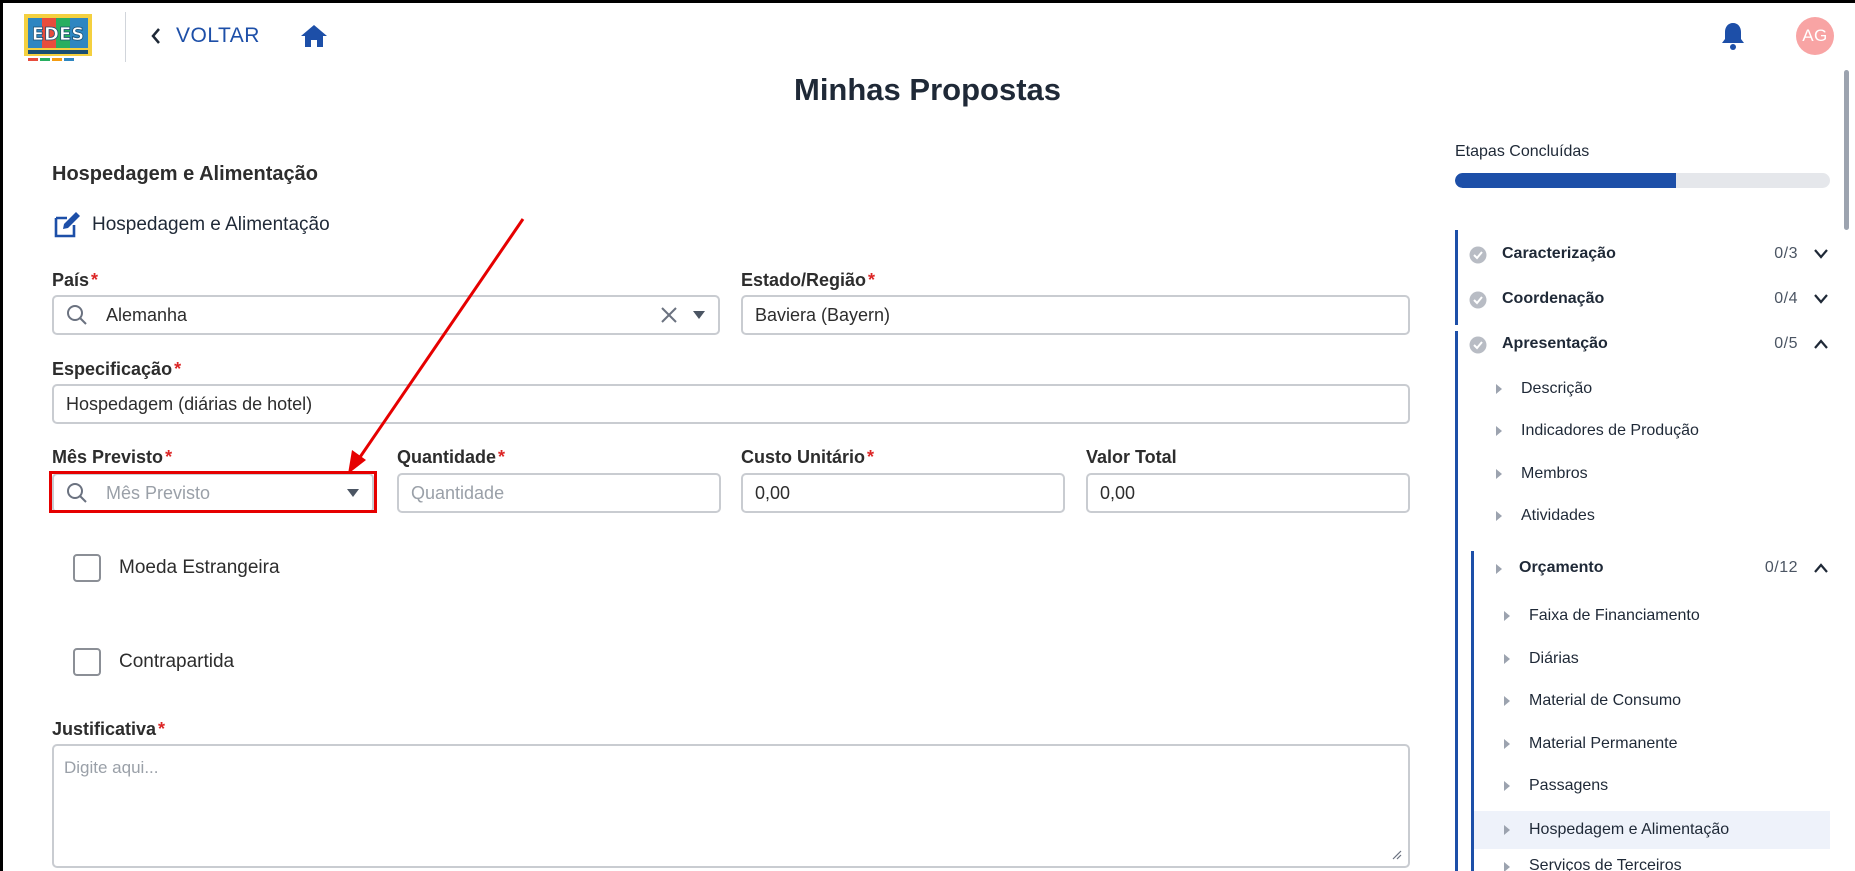 The image size is (1855, 871). I want to click on valor-total-input: 0,00, so click(1248, 493).